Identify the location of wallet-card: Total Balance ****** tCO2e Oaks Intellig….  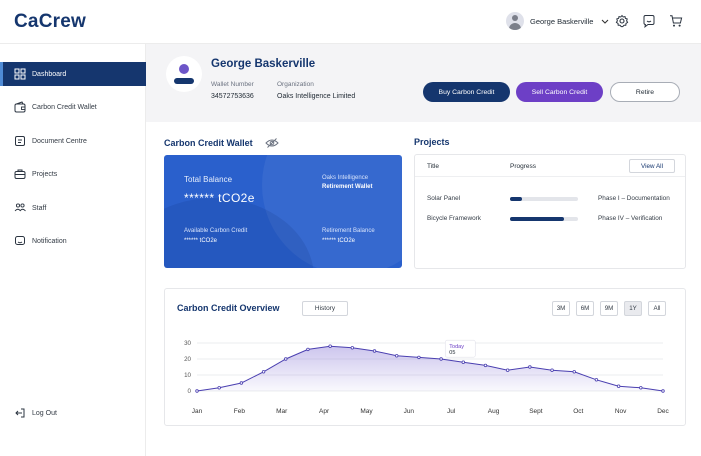
(283, 211).